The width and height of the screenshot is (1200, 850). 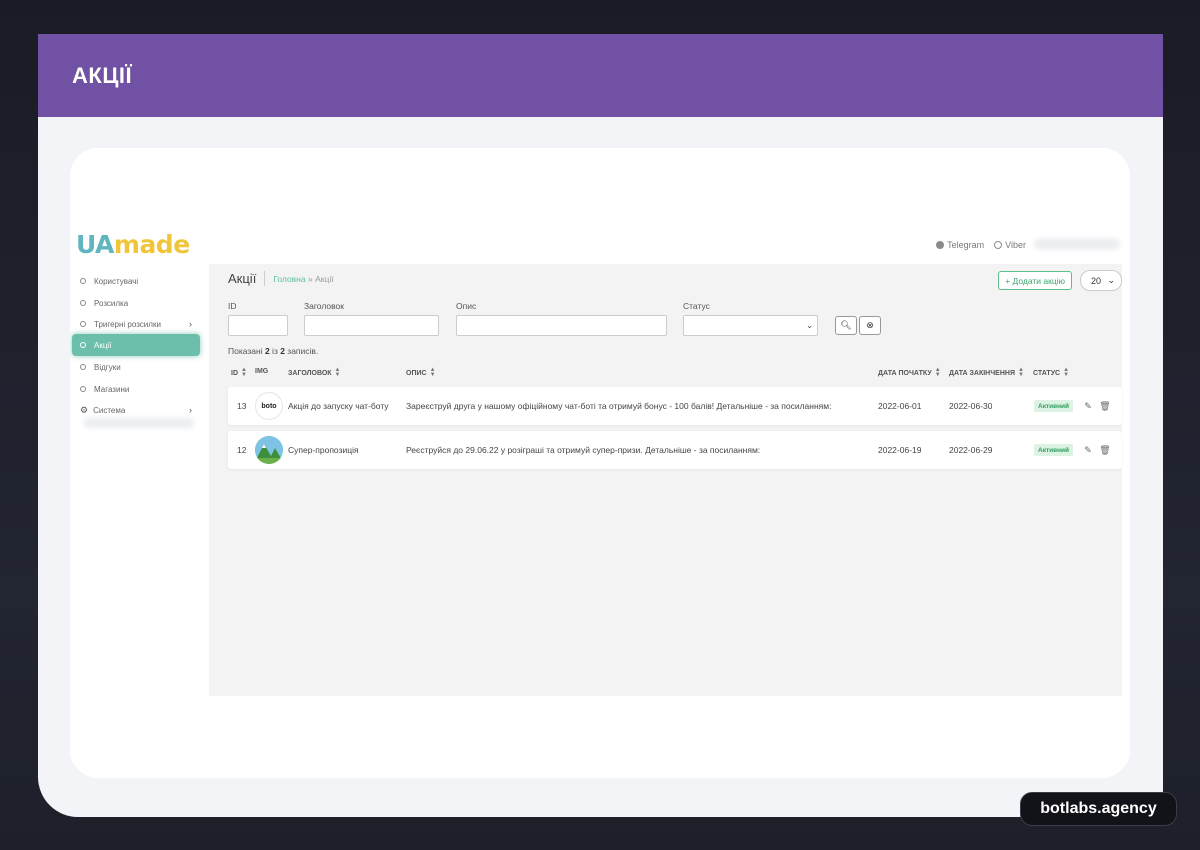 What do you see at coordinates (986, 372) in the screenshot?
I see `header-end-date: ДАТА ЗАКІНЧЕННЯ ▲ ▼` at bounding box center [986, 372].